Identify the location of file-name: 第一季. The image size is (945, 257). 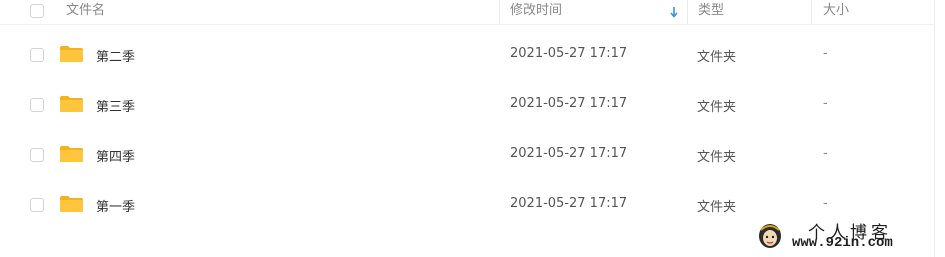
(115, 205).